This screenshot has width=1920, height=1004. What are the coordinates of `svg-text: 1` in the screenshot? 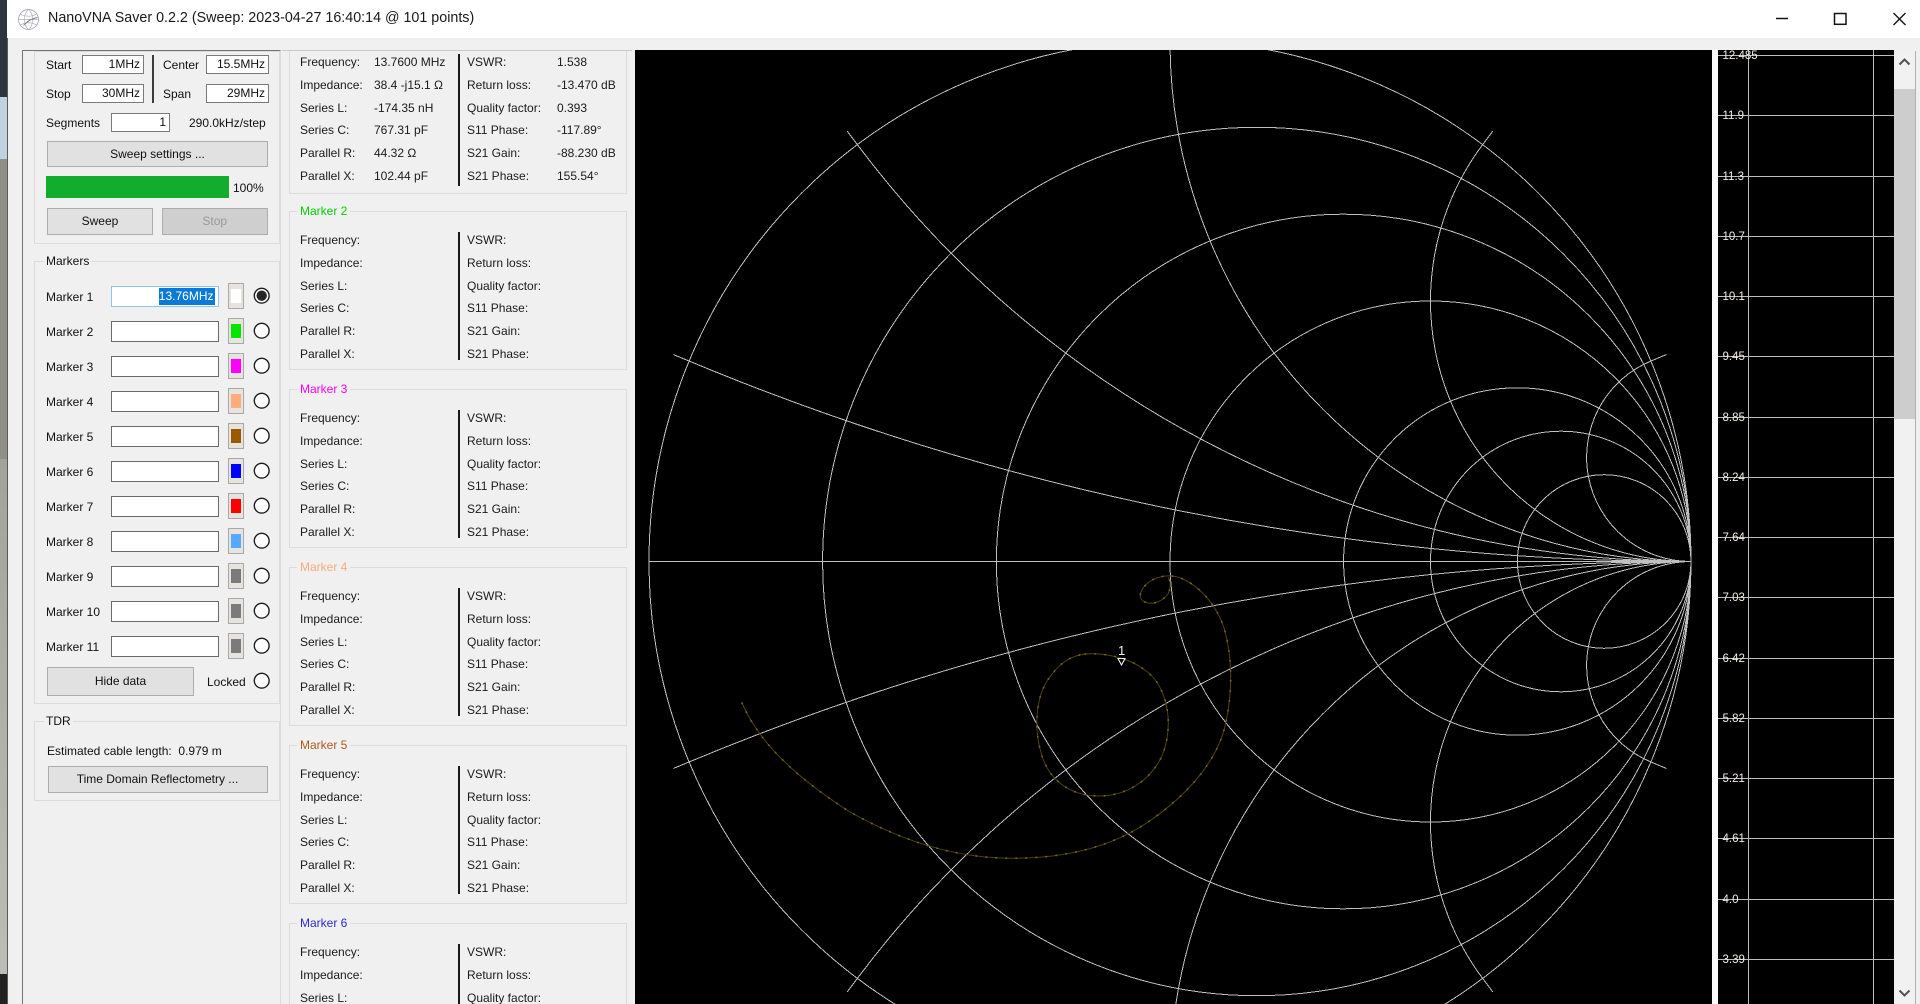 It's located at (1121, 650).